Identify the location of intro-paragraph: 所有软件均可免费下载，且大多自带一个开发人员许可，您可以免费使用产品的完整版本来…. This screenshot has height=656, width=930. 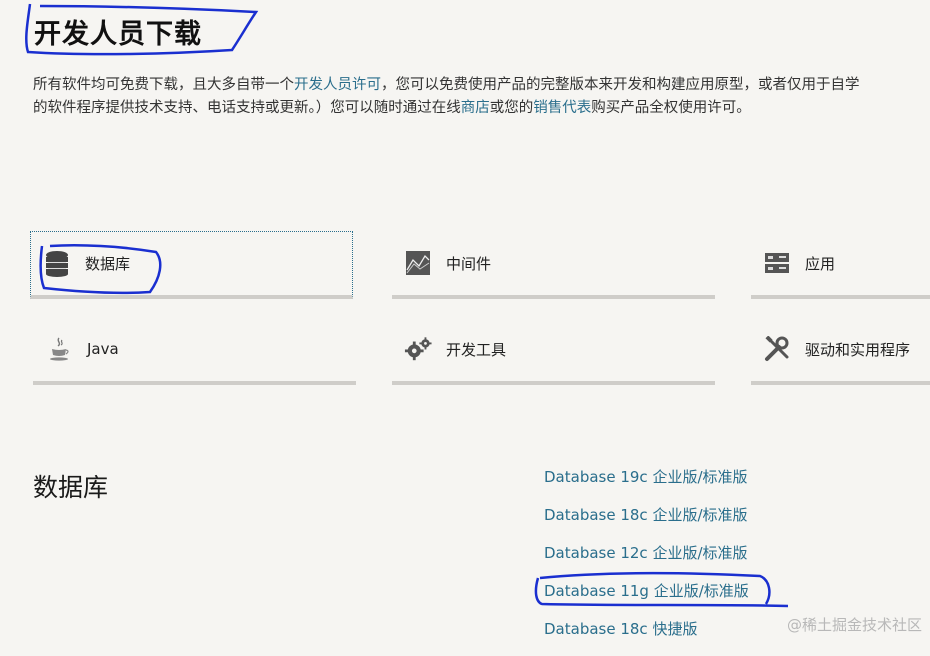
(481, 97).